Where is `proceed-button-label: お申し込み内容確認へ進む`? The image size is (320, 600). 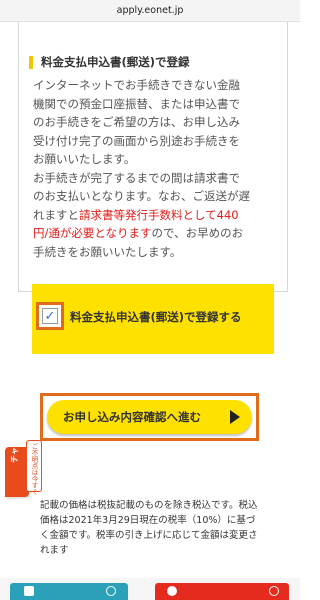
proceed-button-label: お申し込み内容確認へ進む is located at coordinates (132, 417).